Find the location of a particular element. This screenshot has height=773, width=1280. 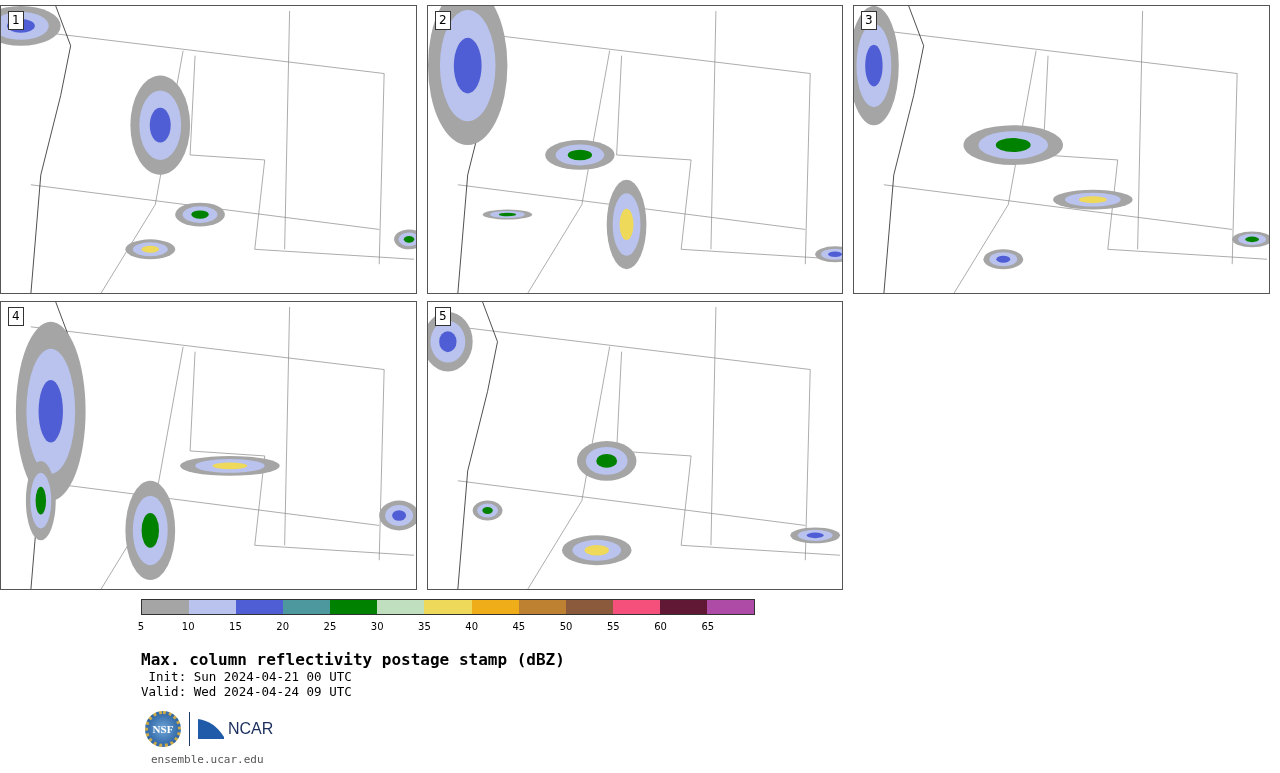

scale-label: 25 is located at coordinates (330, 626).